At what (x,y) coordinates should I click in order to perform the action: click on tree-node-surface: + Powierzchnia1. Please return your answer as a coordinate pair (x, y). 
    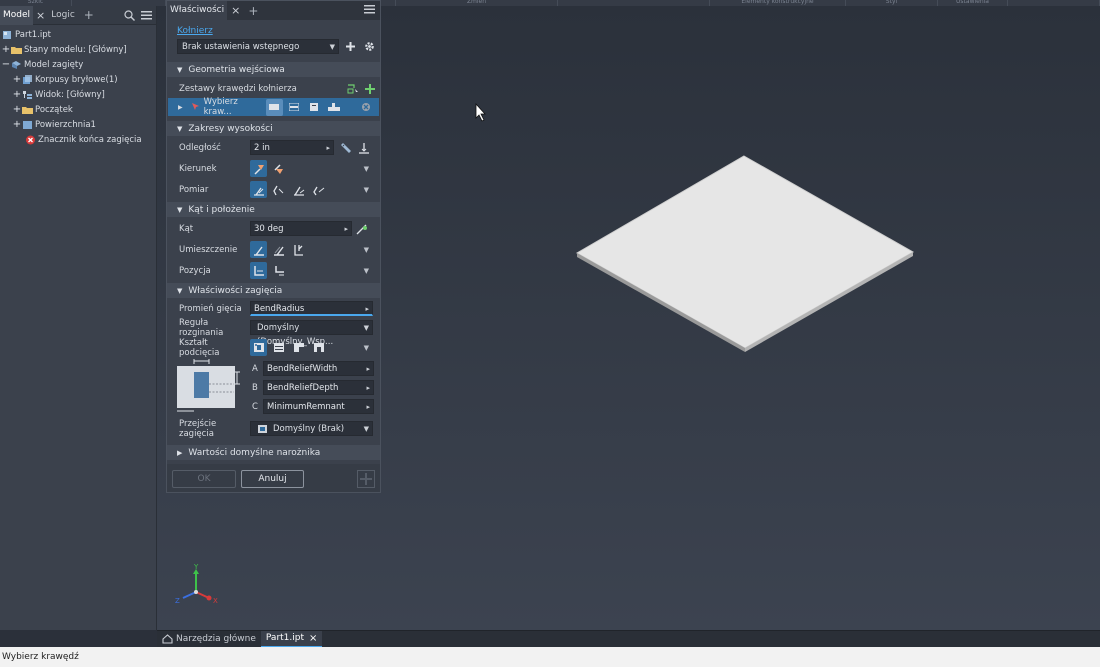
    Looking at the image, I should click on (78, 124).